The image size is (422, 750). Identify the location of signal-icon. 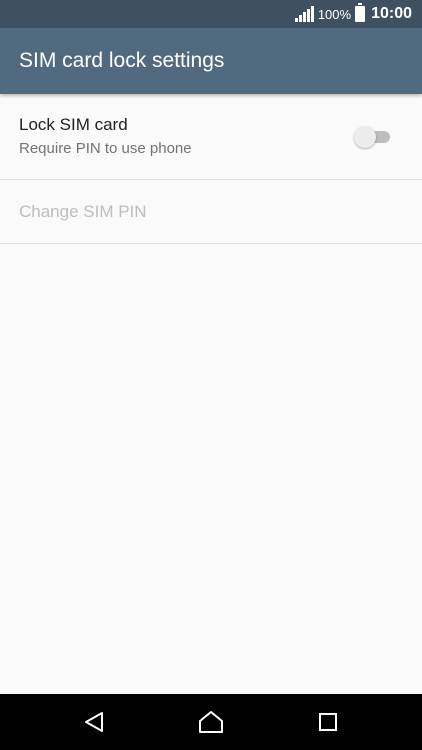
(304, 14).